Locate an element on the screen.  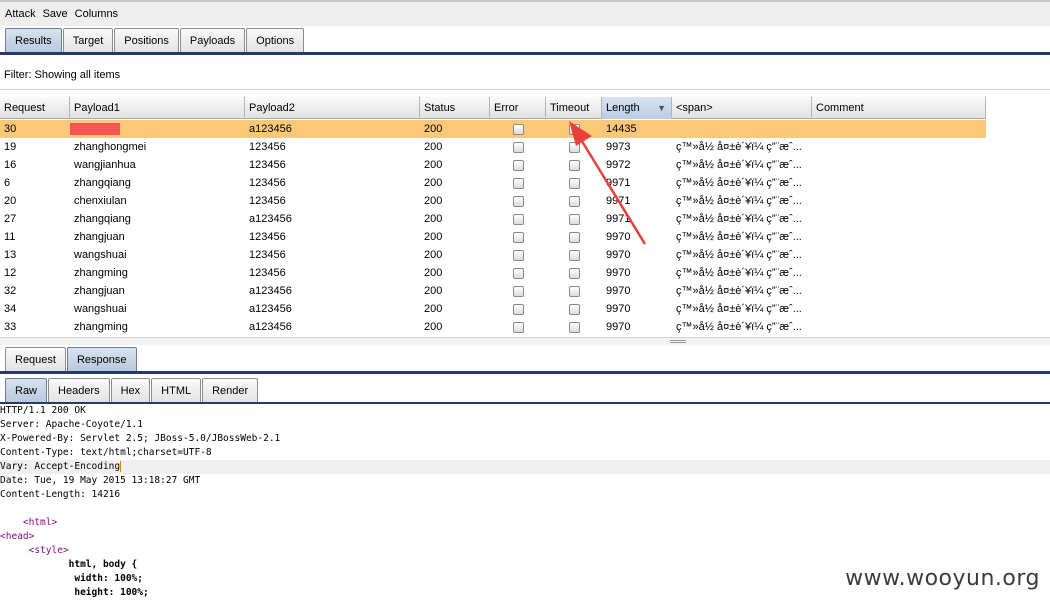
tab-results: Results is located at coordinates (33, 40).